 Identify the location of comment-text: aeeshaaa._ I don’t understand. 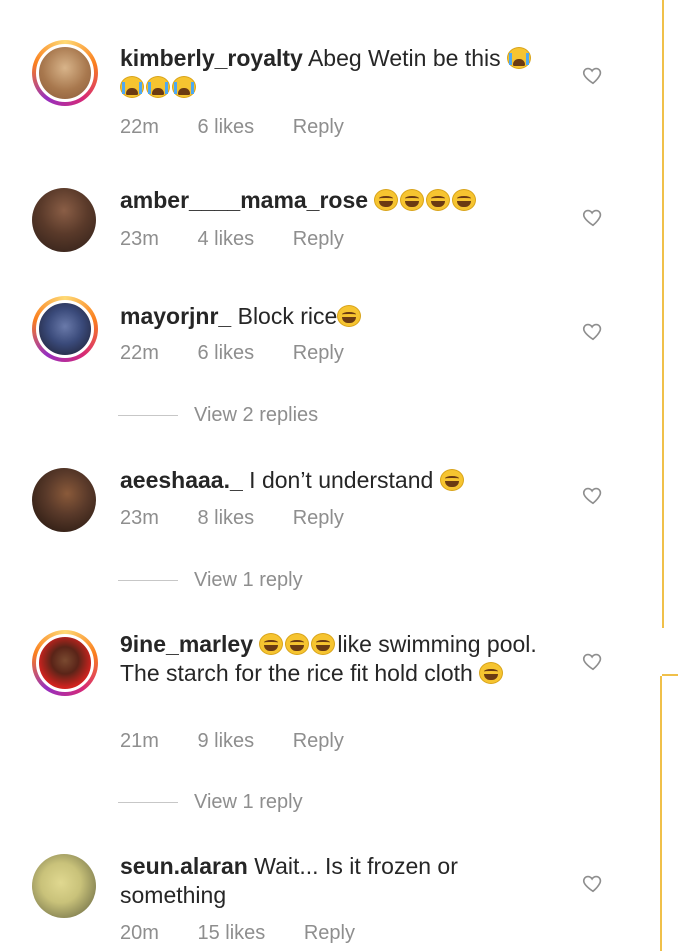
(335, 480).